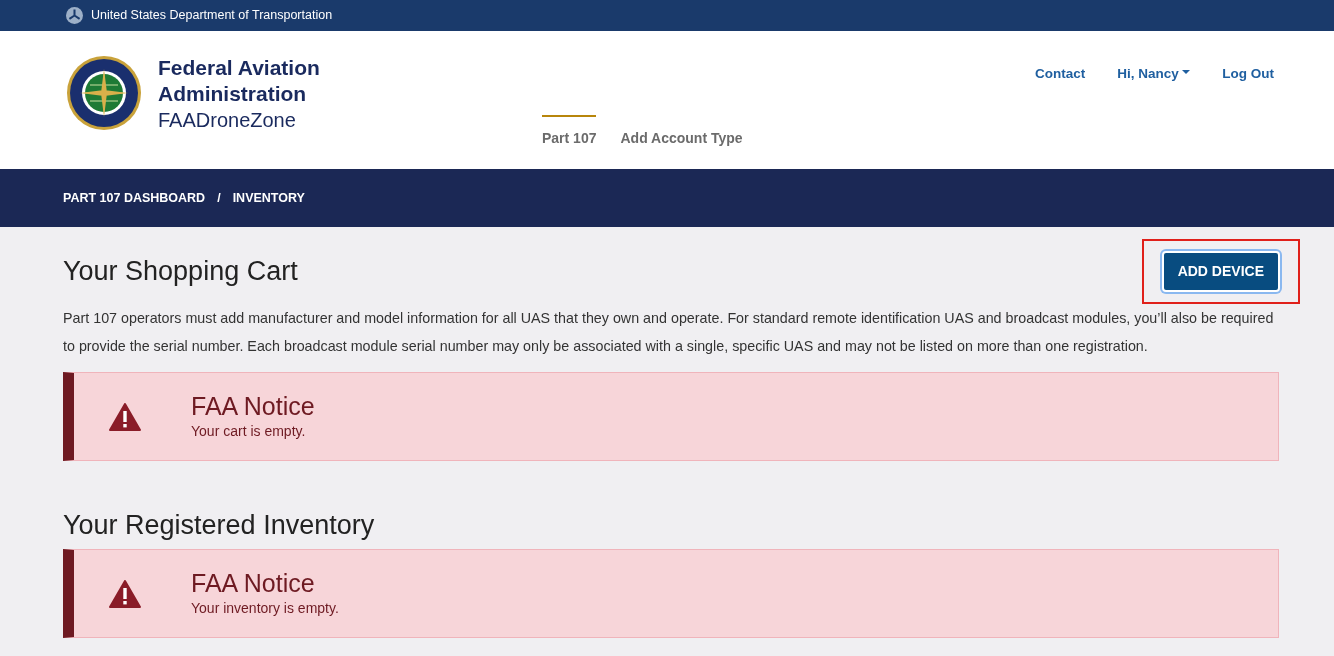  What do you see at coordinates (669, 332) in the screenshot?
I see `description-text: Part 107 operators must add manufacturer and model information for all UAS that they own and operate. For standard remote identification UAS and broadcast modules, you’ll also be required to provide the serial number. Each broadcast module serial number may only be associated with a single, specific UAS and may not be listed on more than one registration.` at bounding box center [669, 332].